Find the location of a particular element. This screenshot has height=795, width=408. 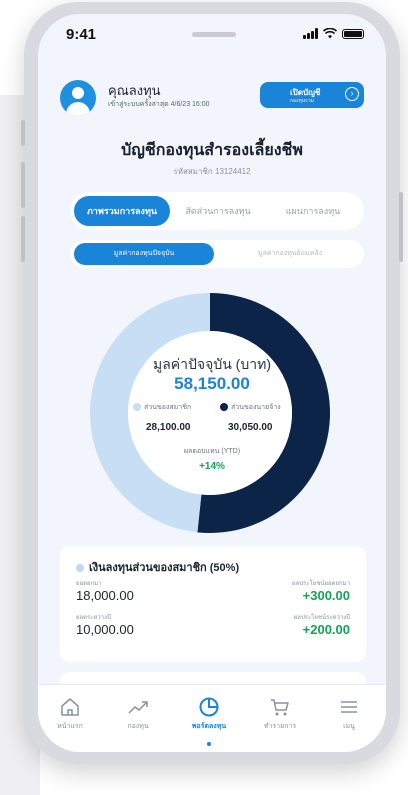

speaker-notch is located at coordinates (214, 34).